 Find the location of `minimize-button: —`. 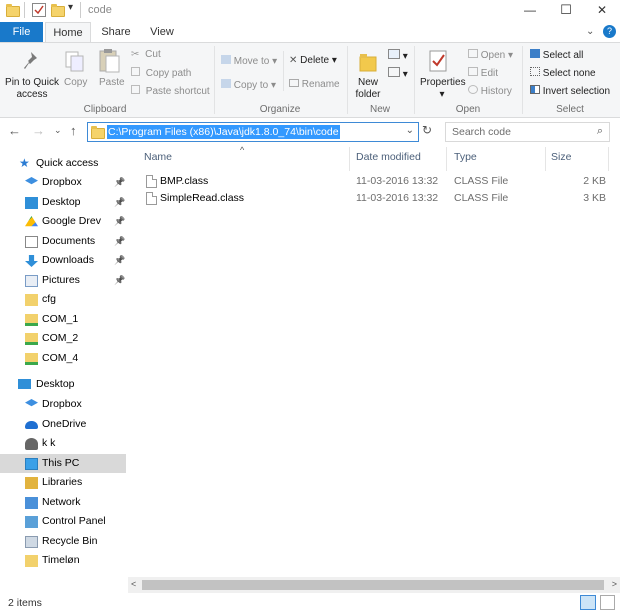

minimize-button: — is located at coordinates (530, 11).